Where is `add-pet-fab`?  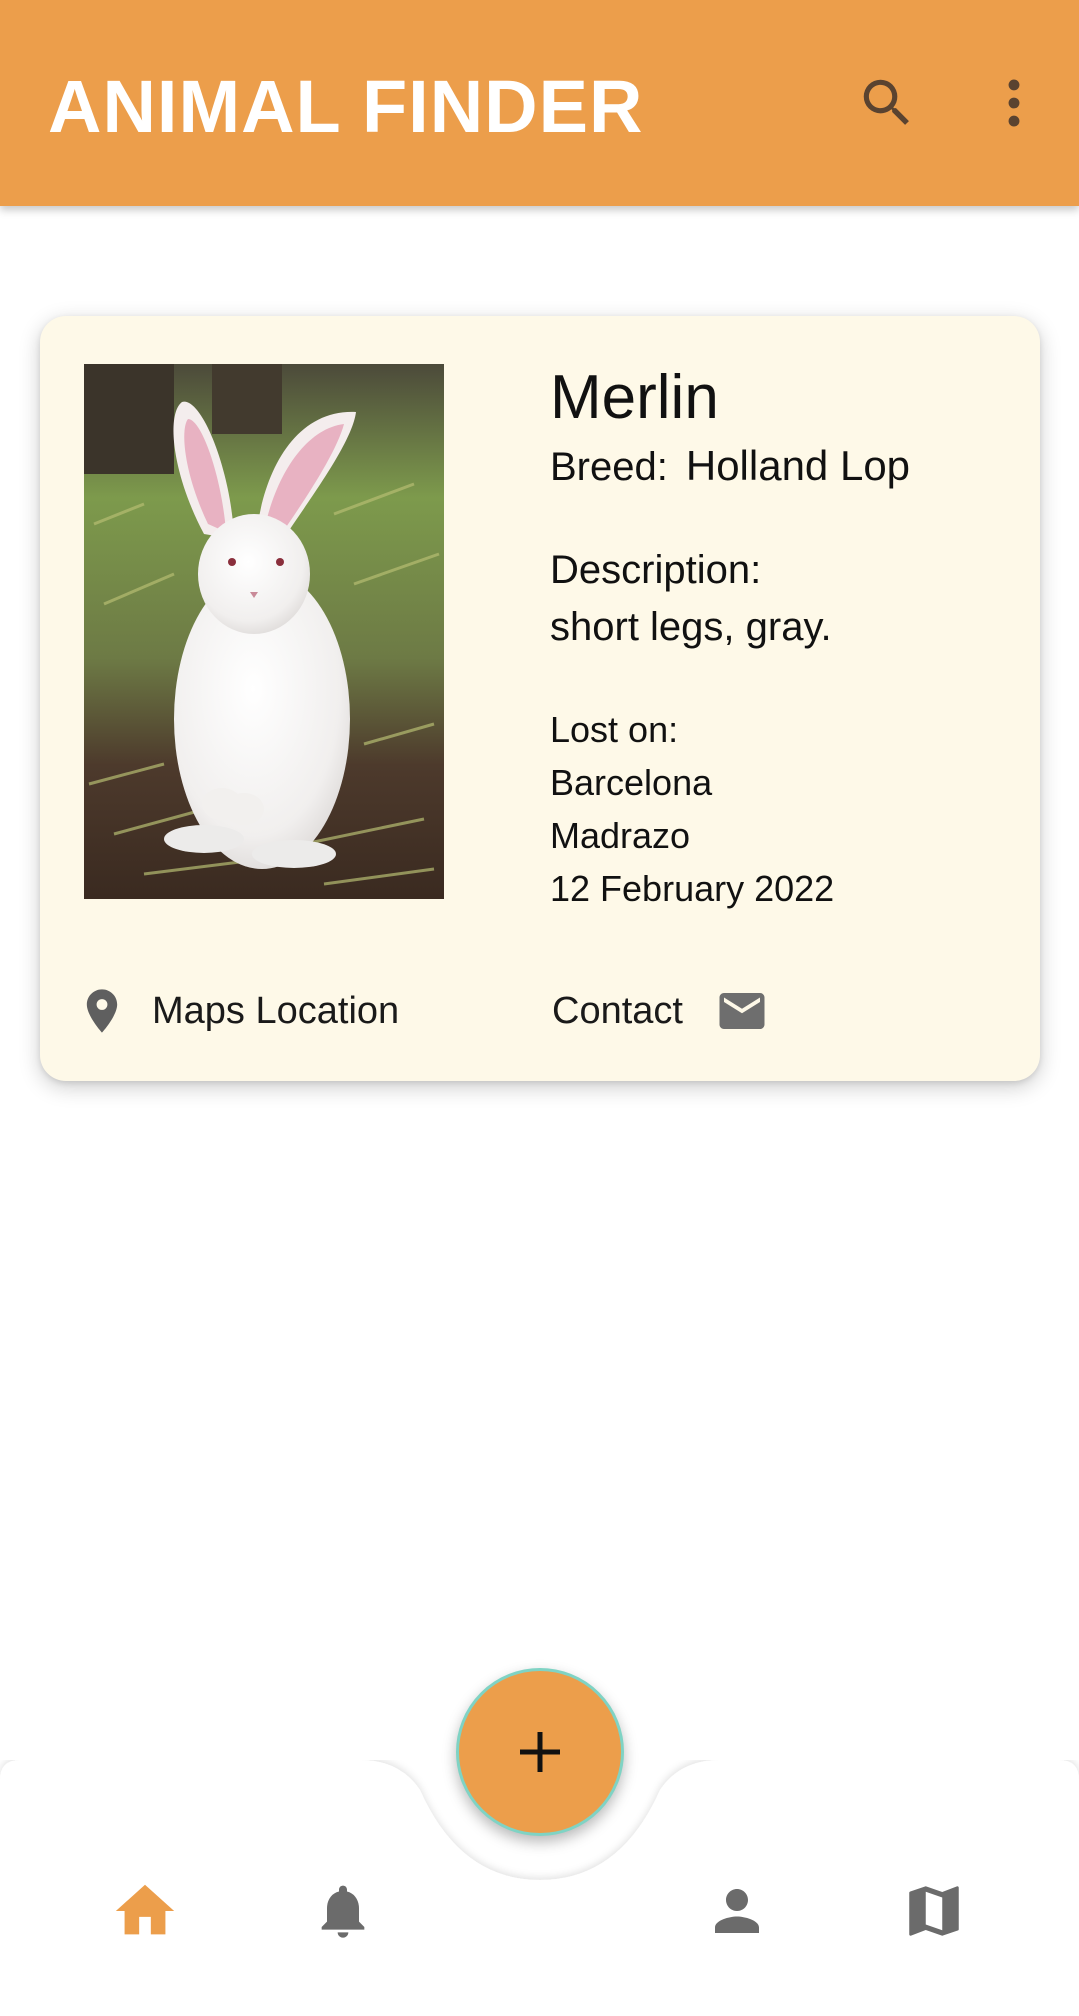
add-pet-fab is located at coordinates (540, 1752).